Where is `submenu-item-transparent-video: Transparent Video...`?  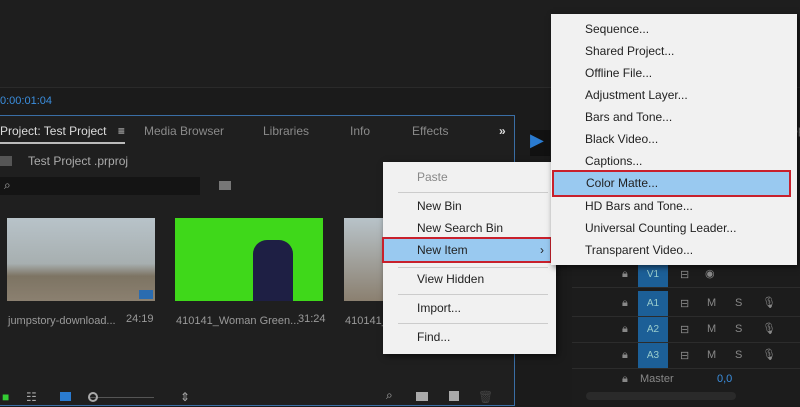
submenu-item-transparent-video: Transparent Video... is located at coordinates (674, 250).